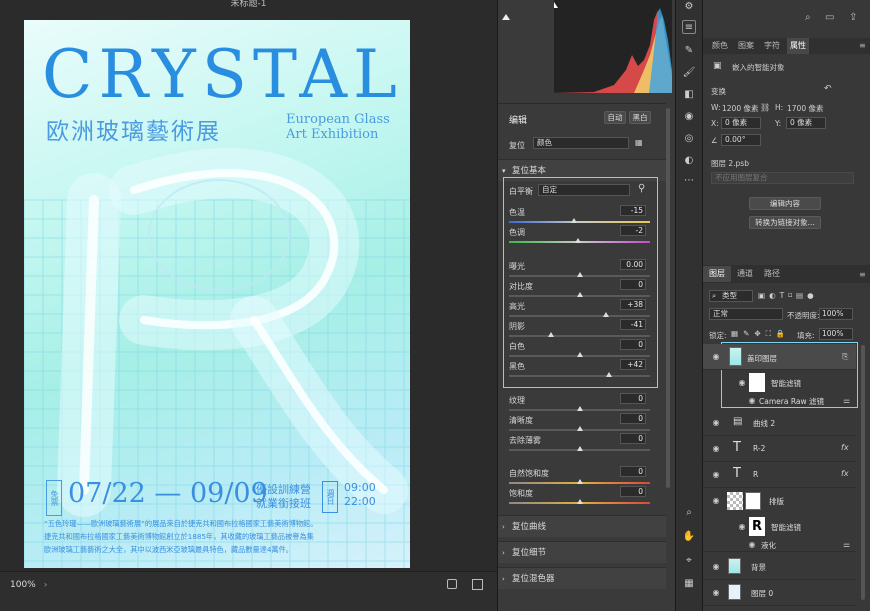 This screenshot has width=870, height=611. I want to click on opacity-field: 100%, so click(836, 314).